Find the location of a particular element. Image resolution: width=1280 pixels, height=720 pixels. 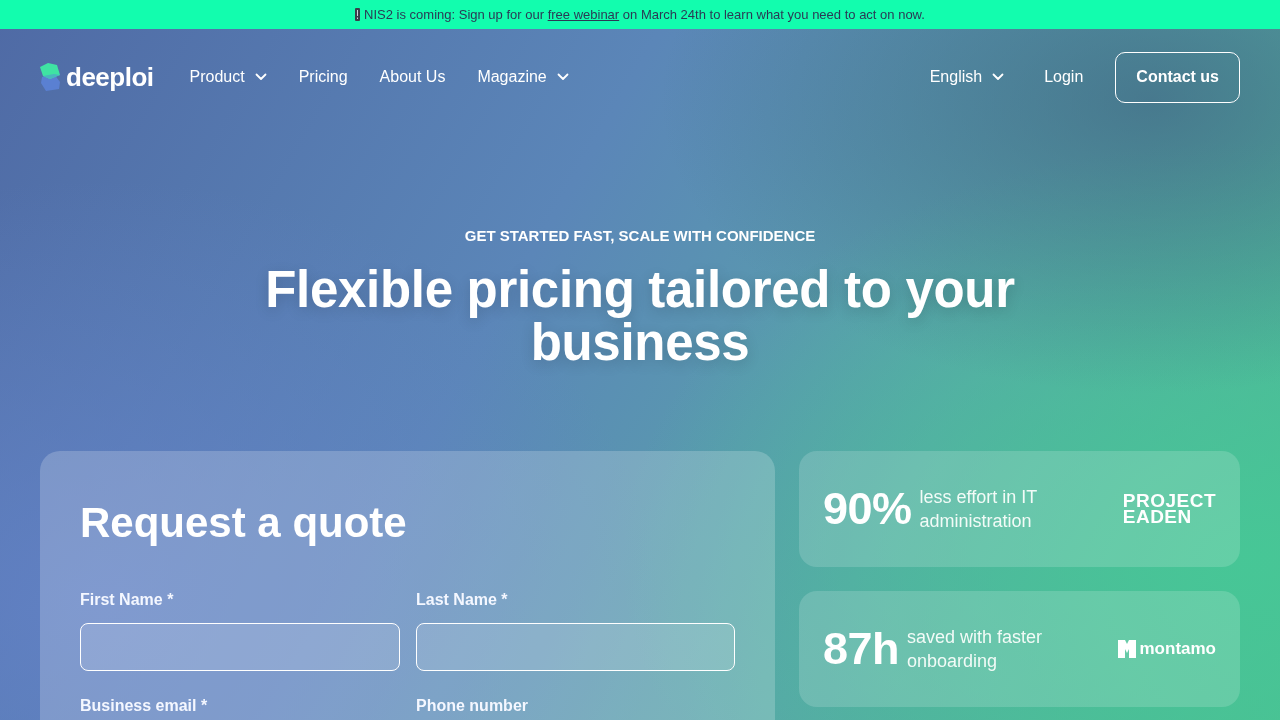

language-selector: English is located at coordinates (967, 77).